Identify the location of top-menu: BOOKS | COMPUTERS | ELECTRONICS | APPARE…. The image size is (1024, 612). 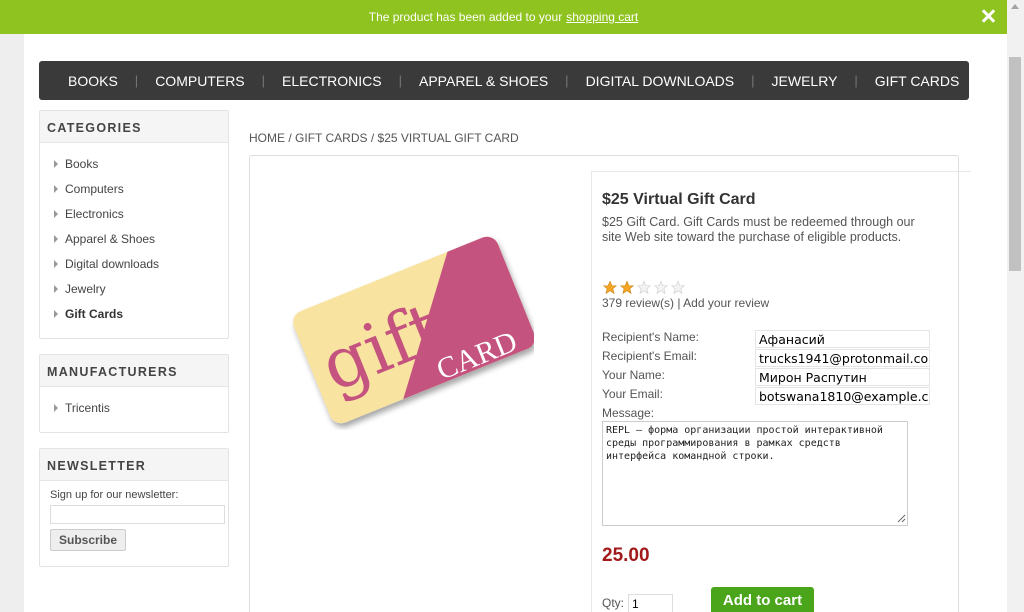
(504, 80).